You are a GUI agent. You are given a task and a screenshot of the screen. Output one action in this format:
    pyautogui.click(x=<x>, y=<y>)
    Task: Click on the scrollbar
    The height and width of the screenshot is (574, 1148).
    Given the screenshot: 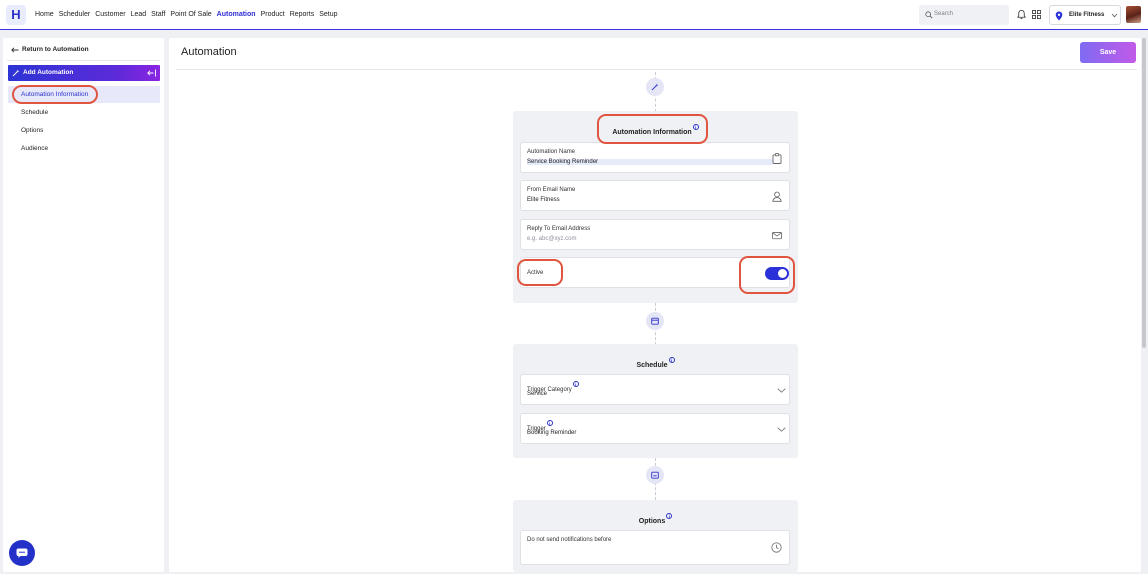 What is the action you would take?
    pyautogui.click(x=1144, y=193)
    